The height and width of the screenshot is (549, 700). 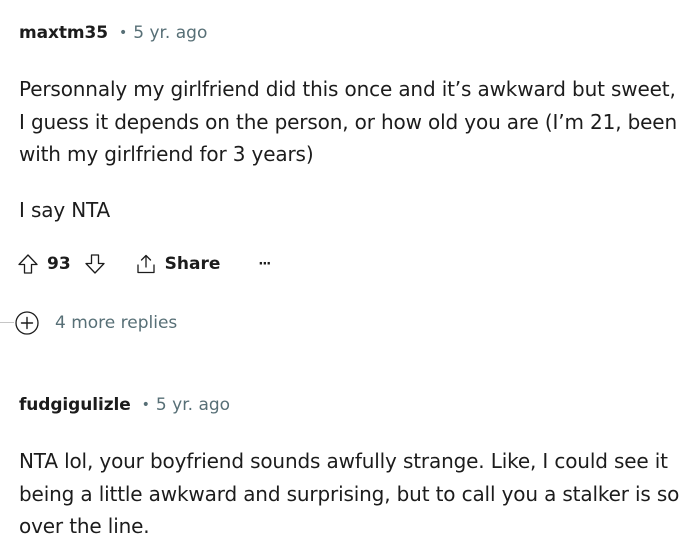 I want to click on share-icon, so click(x=146, y=264).